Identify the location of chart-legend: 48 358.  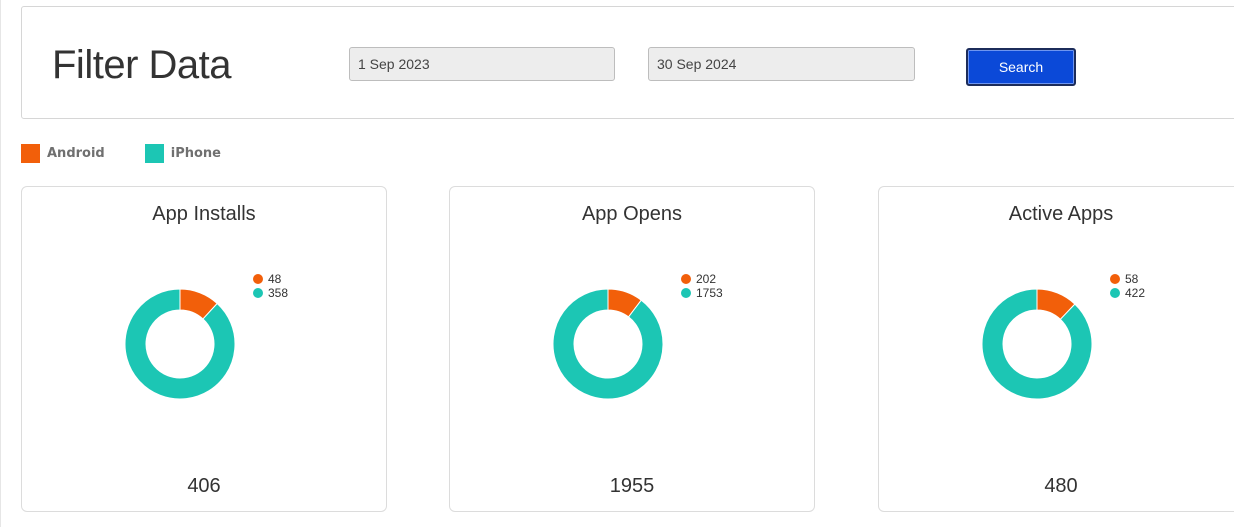
(270, 286).